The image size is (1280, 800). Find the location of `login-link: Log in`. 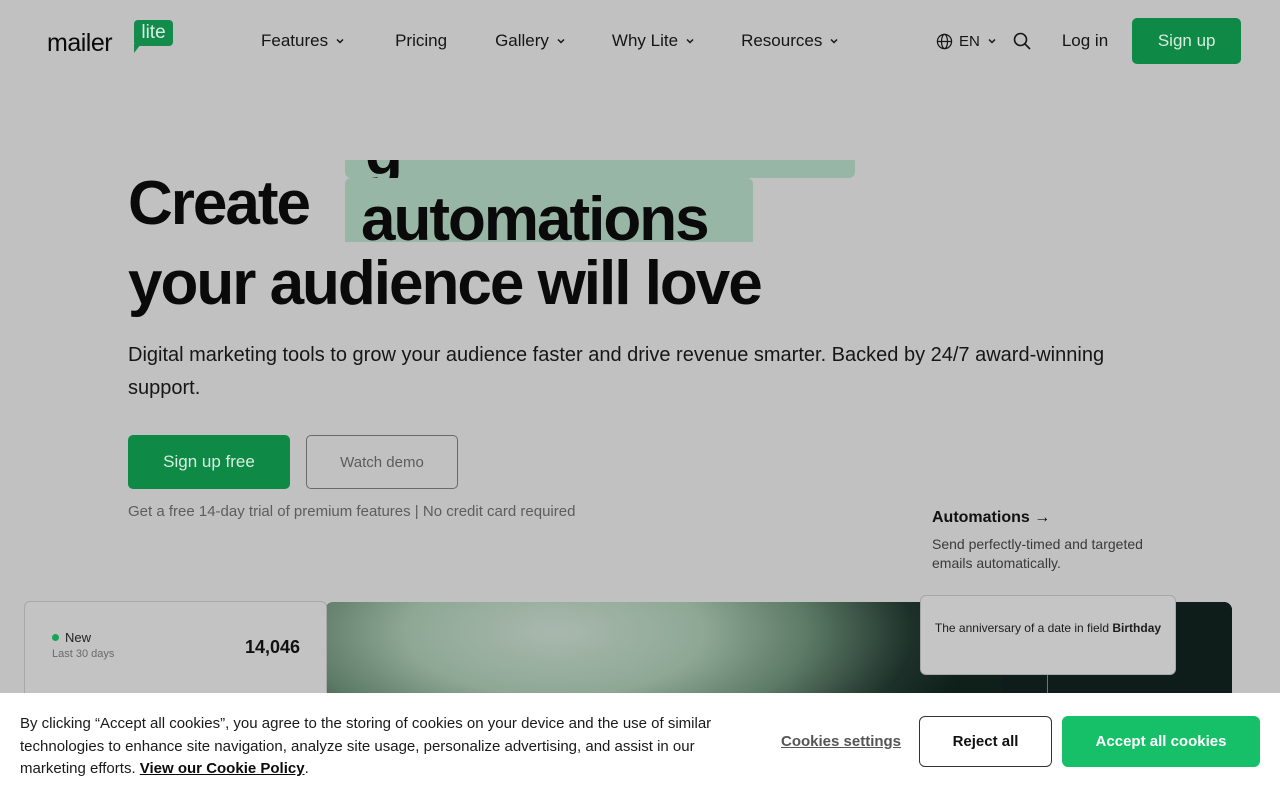

login-link: Log in is located at coordinates (1085, 41).